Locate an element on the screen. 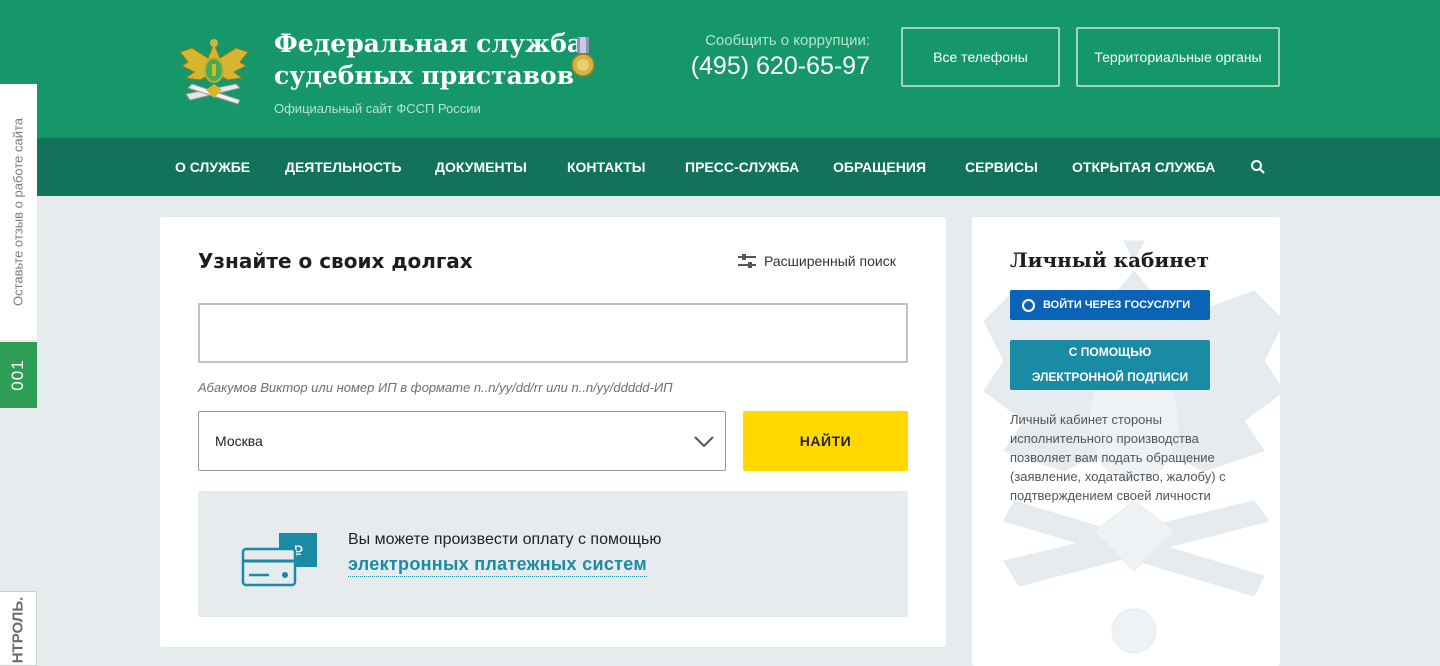 The width and height of the screenshot is (1440, 666). nav-item-services: СЕРВИСЫ is located at coordinates (1001, 167).